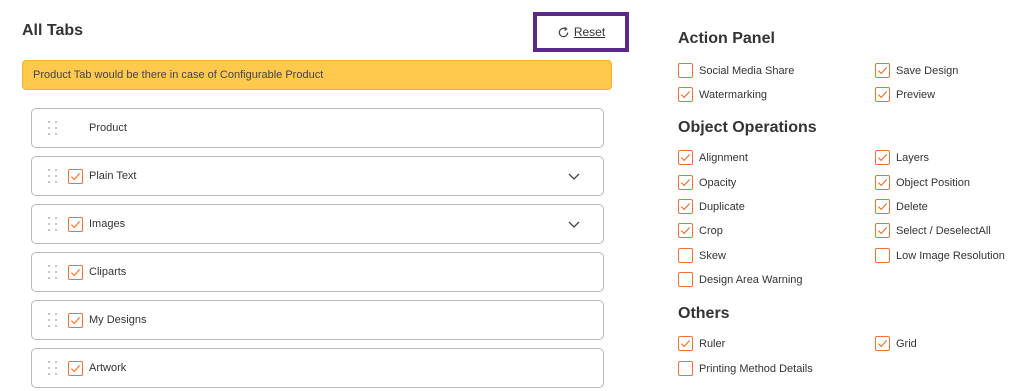 Image resolution: width=1024 pixels, height=391 pixels. Describe the element at coordinates (685, 279) in the screenshot. I see `checkbox-design-area-warning` at that location.